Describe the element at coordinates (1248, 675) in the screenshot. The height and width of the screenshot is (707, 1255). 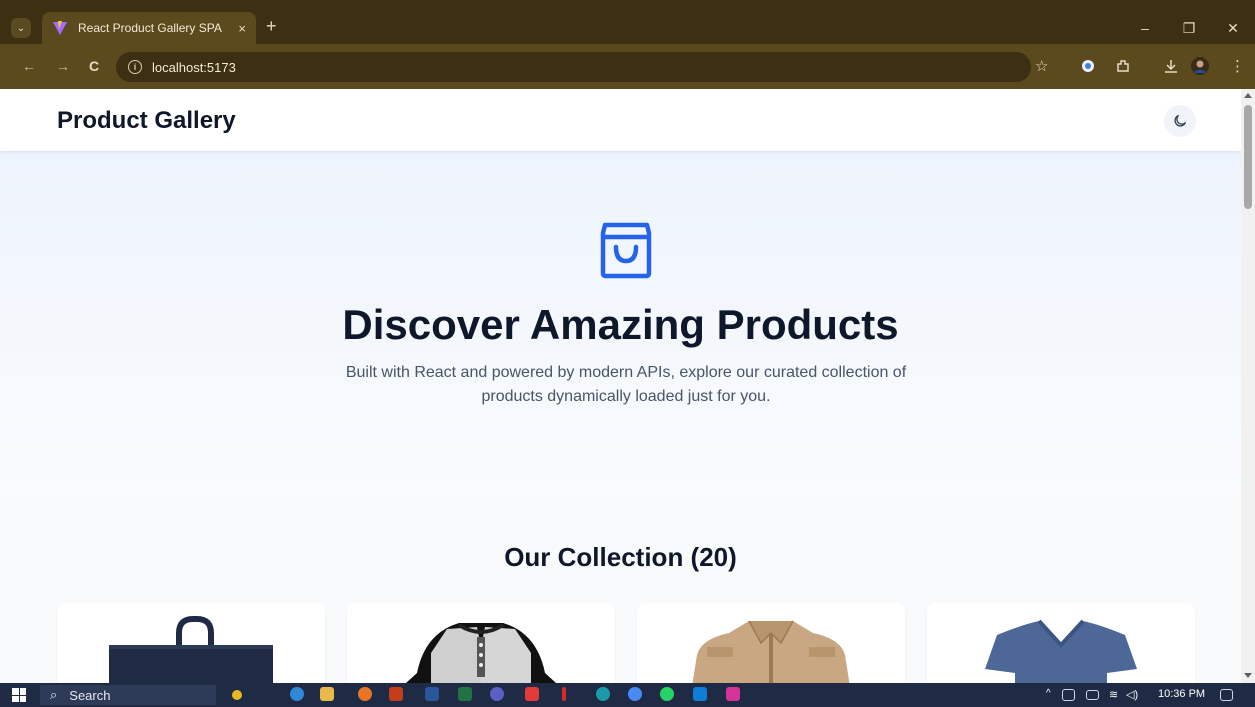
I see `scroll-down-arrow` at that location.